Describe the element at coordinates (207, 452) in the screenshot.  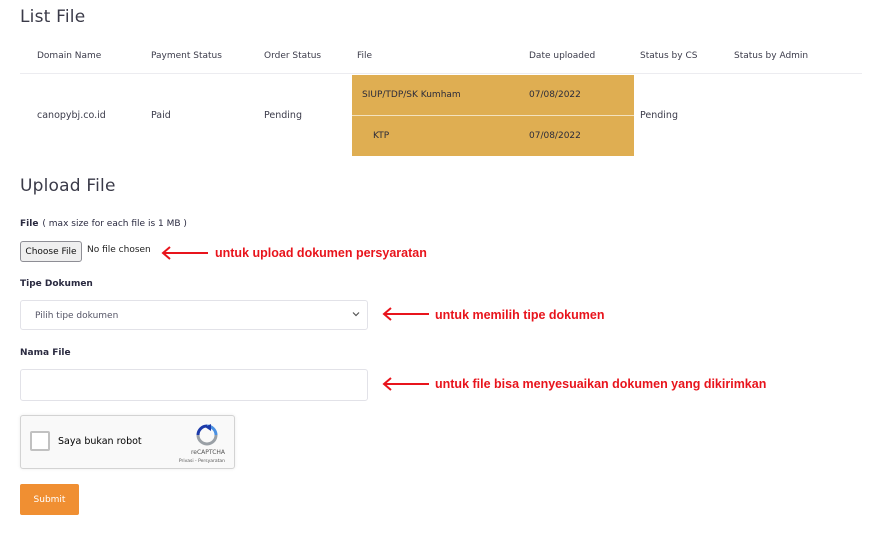
I see `recaptcha-brand: reCAPTCHA` at that location.